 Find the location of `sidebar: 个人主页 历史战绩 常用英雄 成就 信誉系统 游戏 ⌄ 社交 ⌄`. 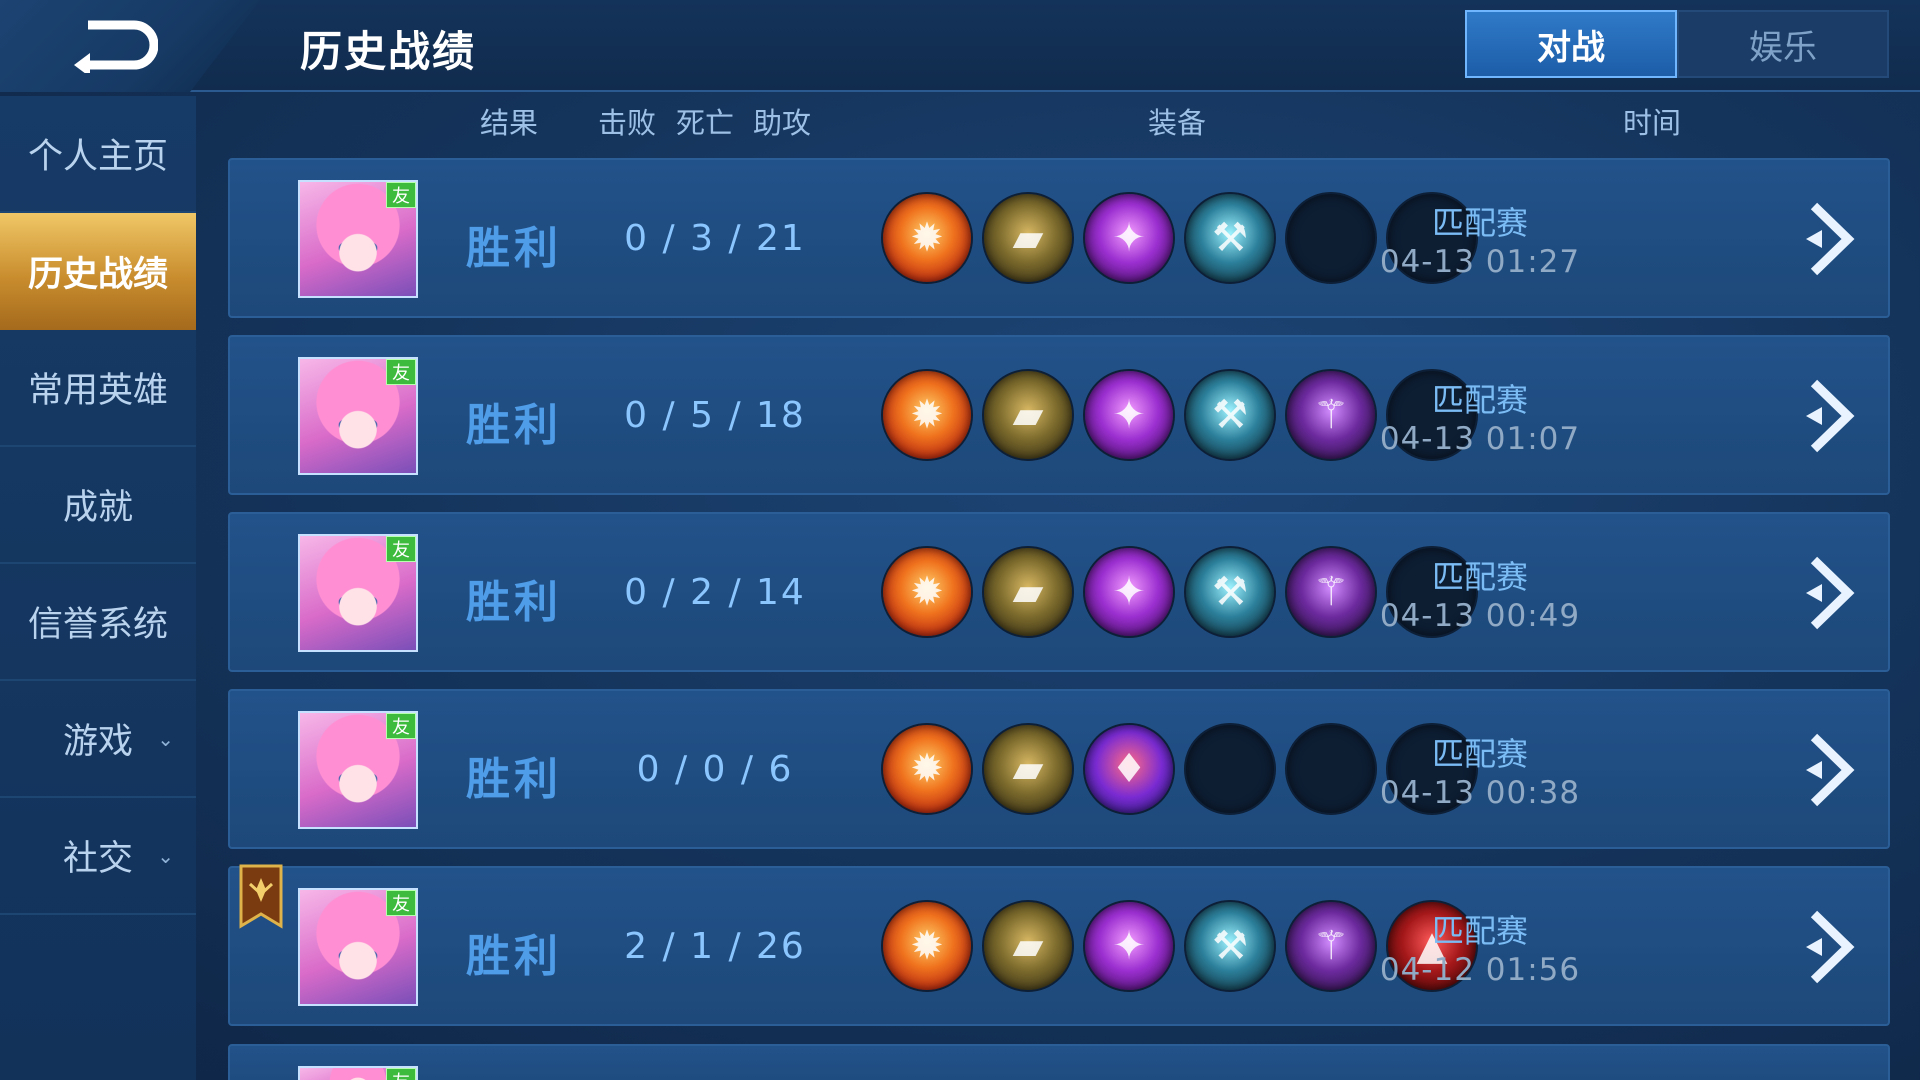

sidebar: 个人主页 历史战绩 常用英雄 成就 信誉系统 游戏 ⌄ 社交 ⌄ is located at coordinates (98, 588).